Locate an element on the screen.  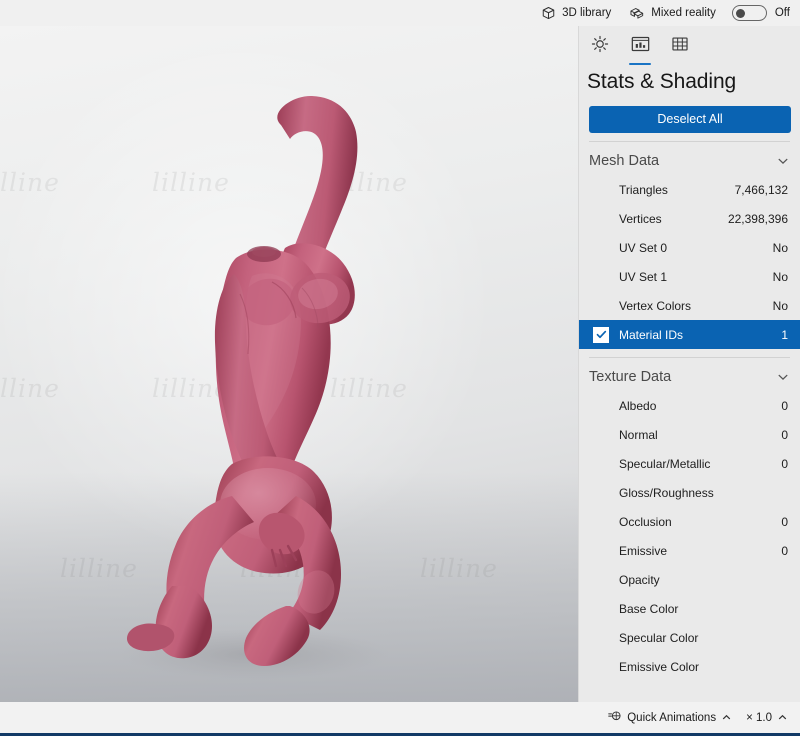
tab-grid is located at coordinates (680, 48).